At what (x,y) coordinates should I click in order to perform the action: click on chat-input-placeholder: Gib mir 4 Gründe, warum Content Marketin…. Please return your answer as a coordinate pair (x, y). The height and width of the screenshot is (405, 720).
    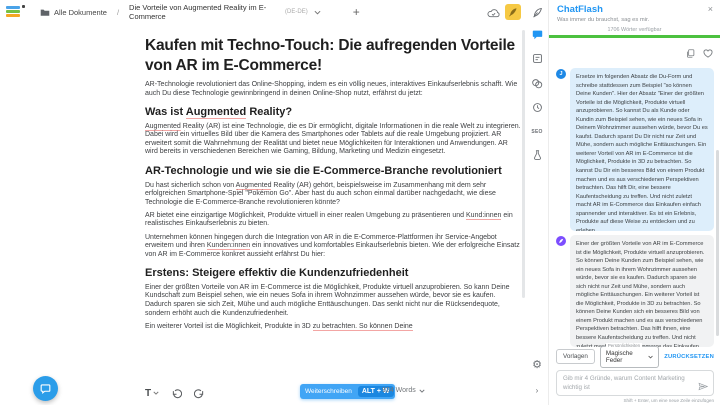
    Looking at the image, I should click on (624, 383).